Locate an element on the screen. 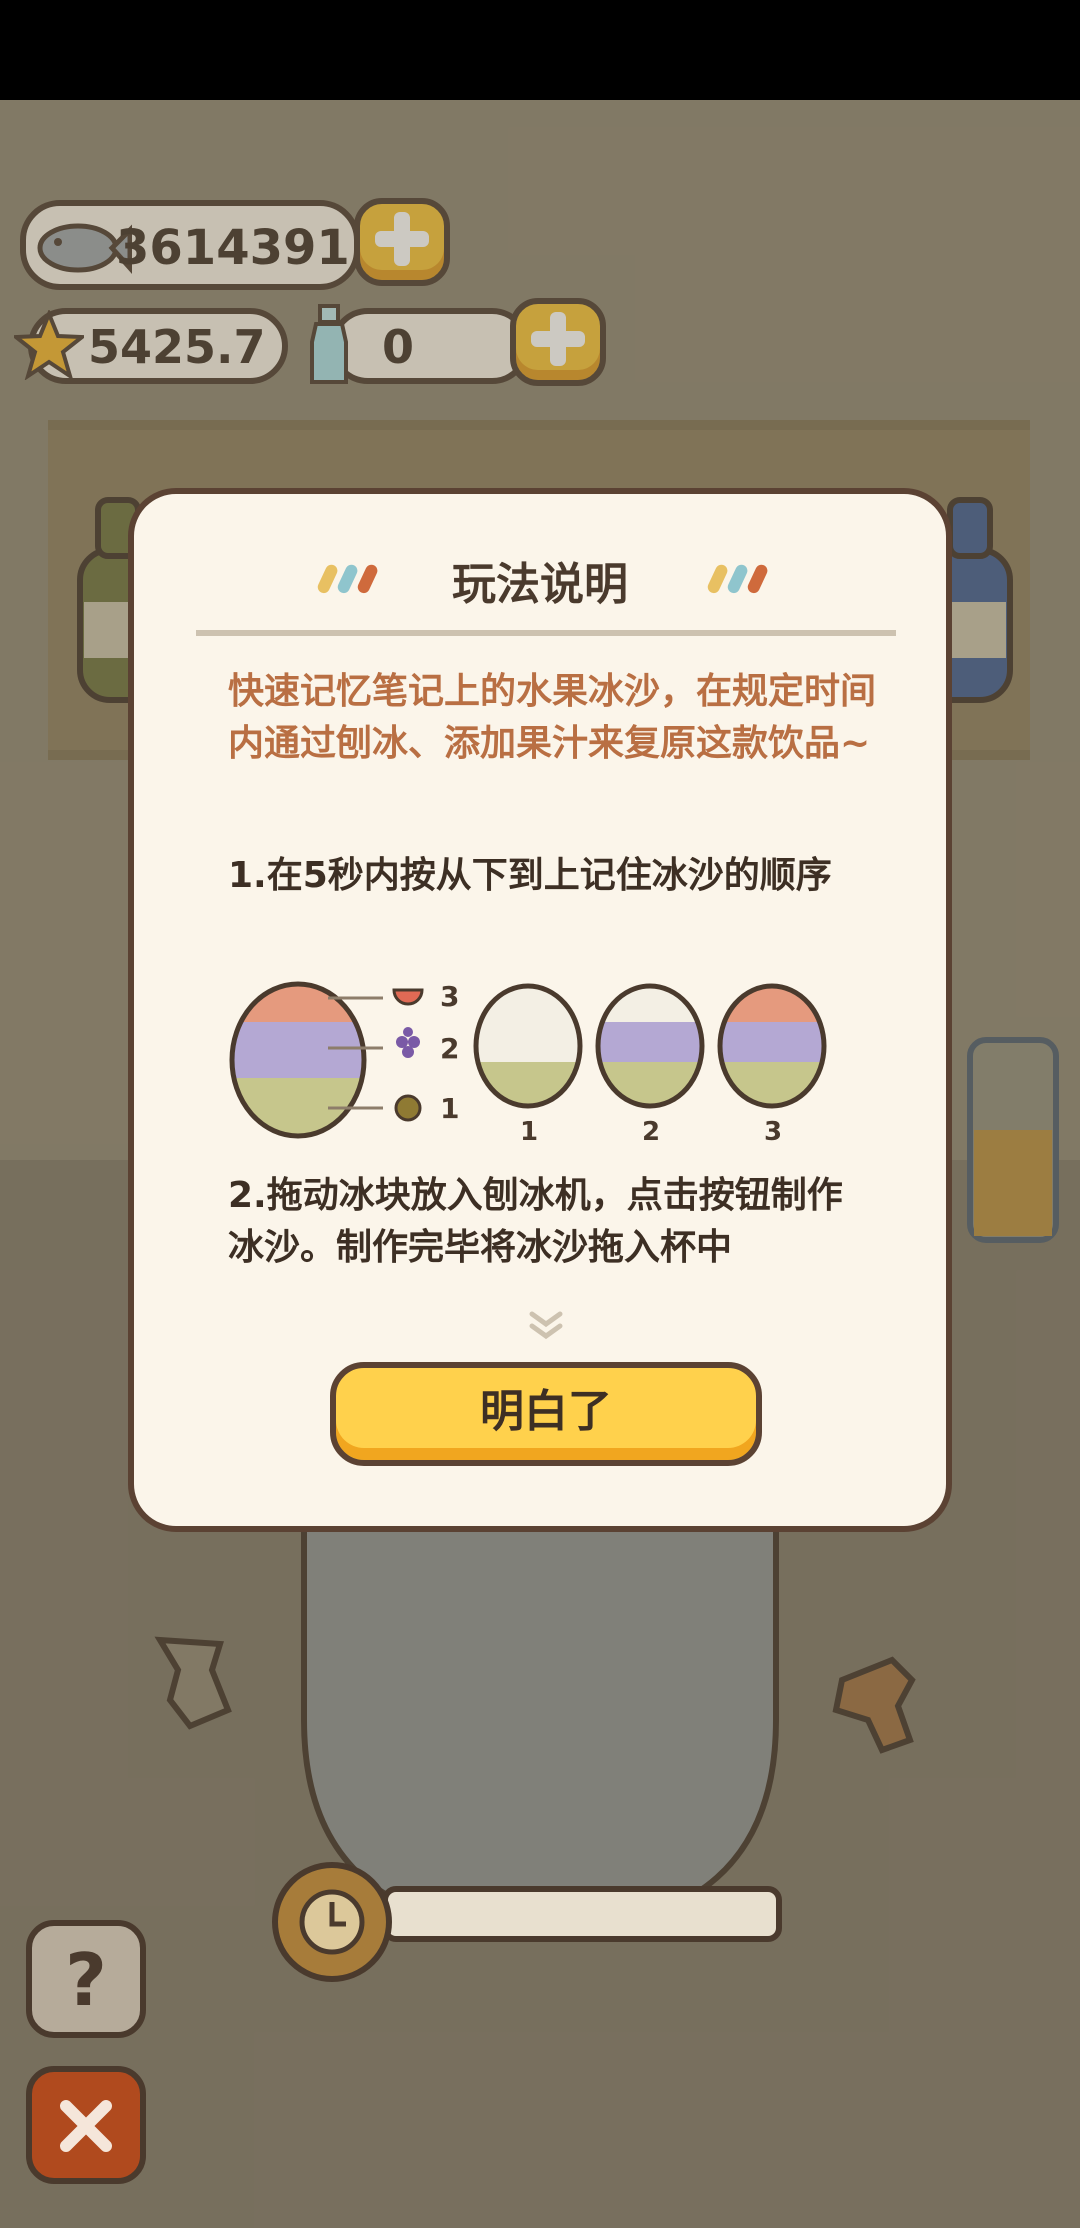 The height and width of the screenshot is (2228, 1080). layer-diagram: 3 2 1 1 2 3 is located at coordinates (528, 1063).